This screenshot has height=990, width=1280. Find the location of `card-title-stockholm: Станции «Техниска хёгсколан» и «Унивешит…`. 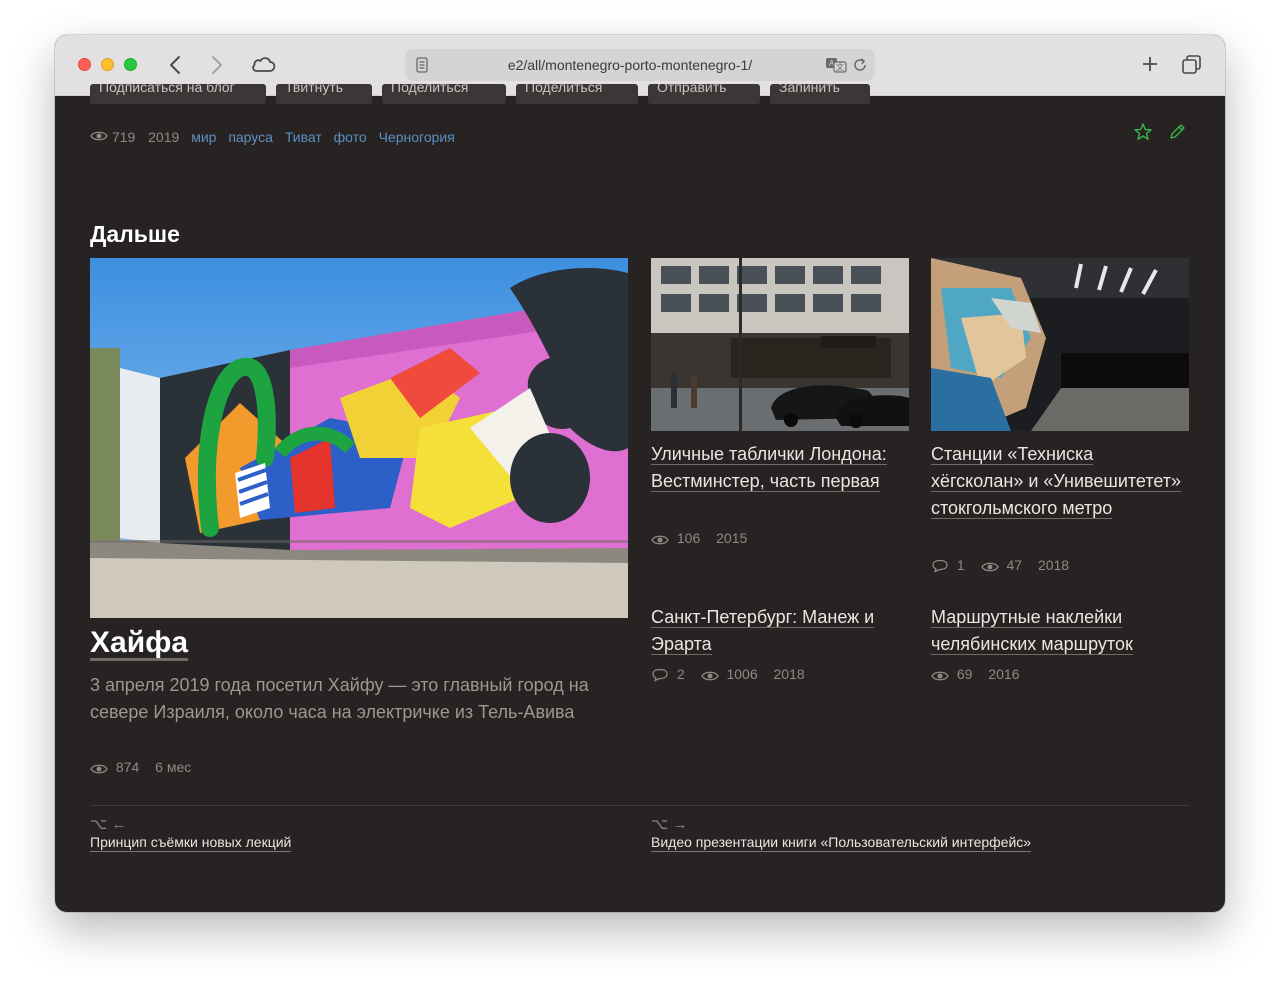

card-title-stockholm: Станции «Техниска хёгсколан» и «Унивешит… is located at coordinates (1060, 481).